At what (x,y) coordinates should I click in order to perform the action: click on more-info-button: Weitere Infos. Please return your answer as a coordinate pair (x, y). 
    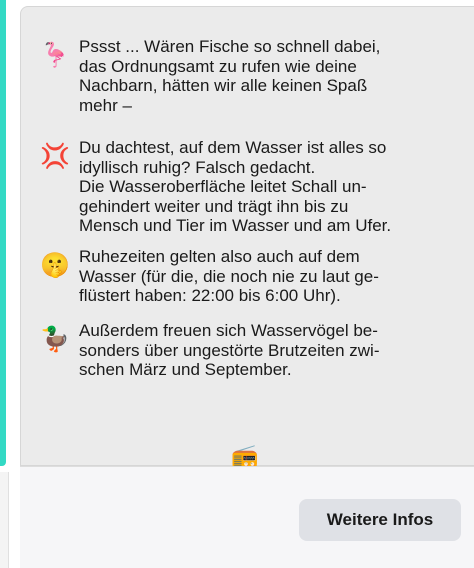
    Looking at the image, I should click on (380, 520).